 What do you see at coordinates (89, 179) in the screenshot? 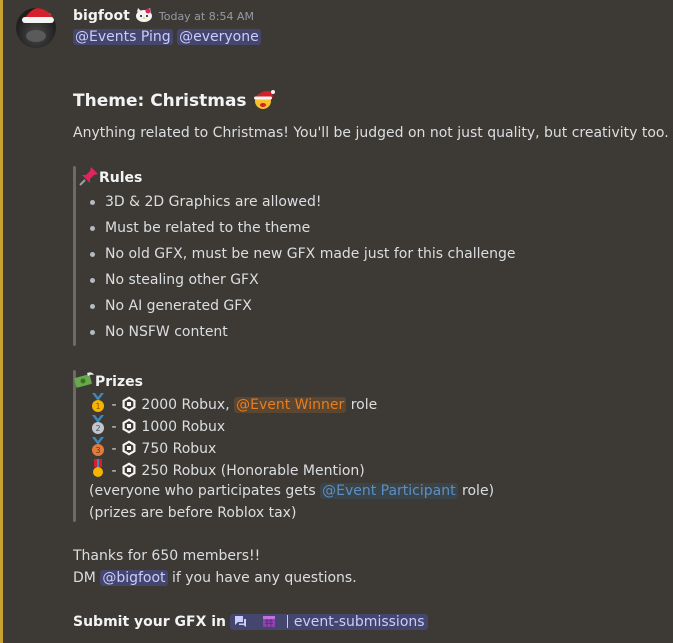
I see `pushpin-icon` at bounding box center [89, 179].